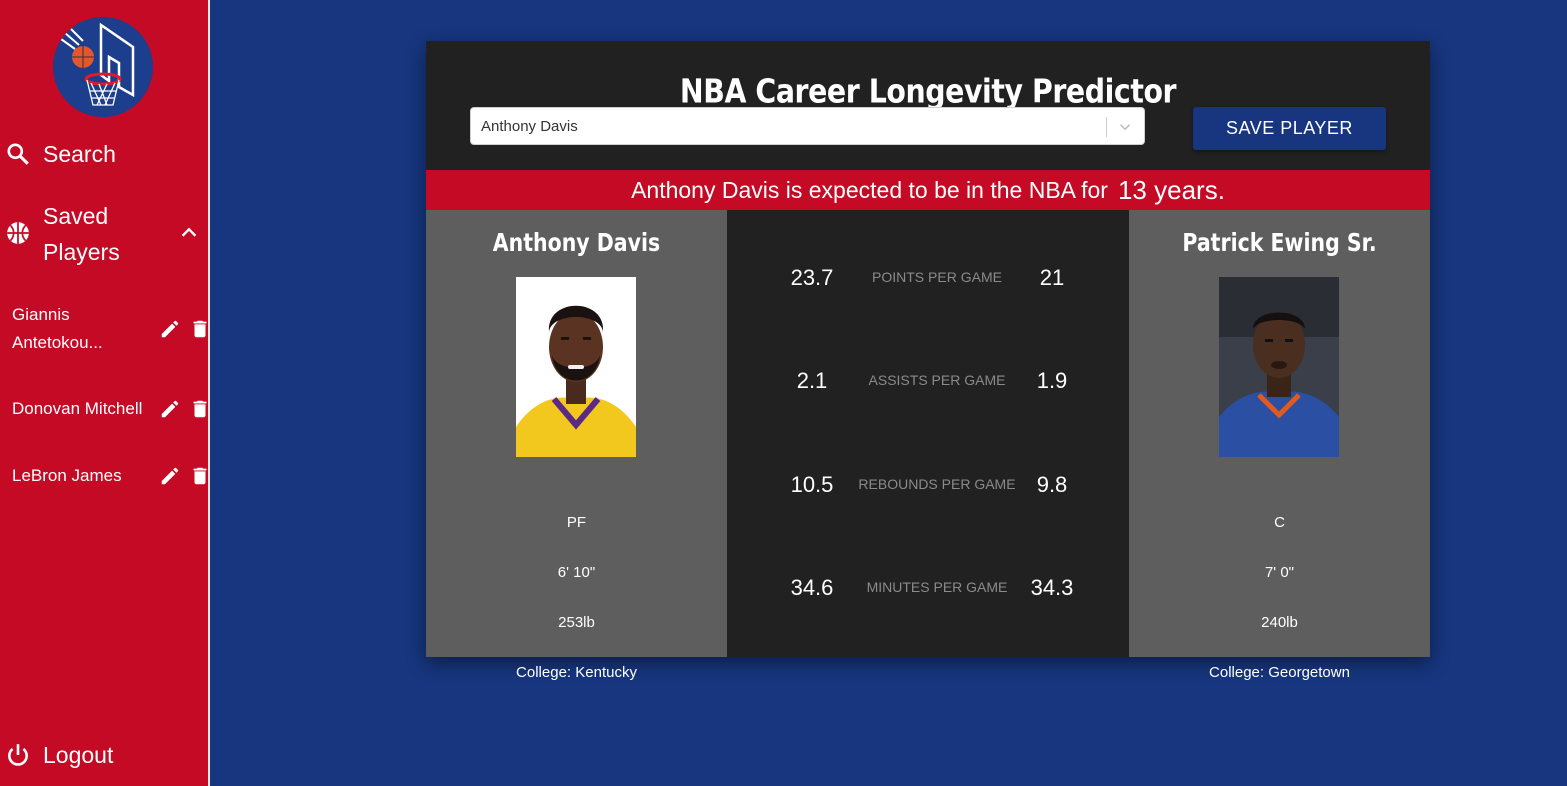 This screenshot has height=786, width=1567. I want to click on stat-row: 2.1 ASSISTS PER GAME 1.9, so click(928, 383).